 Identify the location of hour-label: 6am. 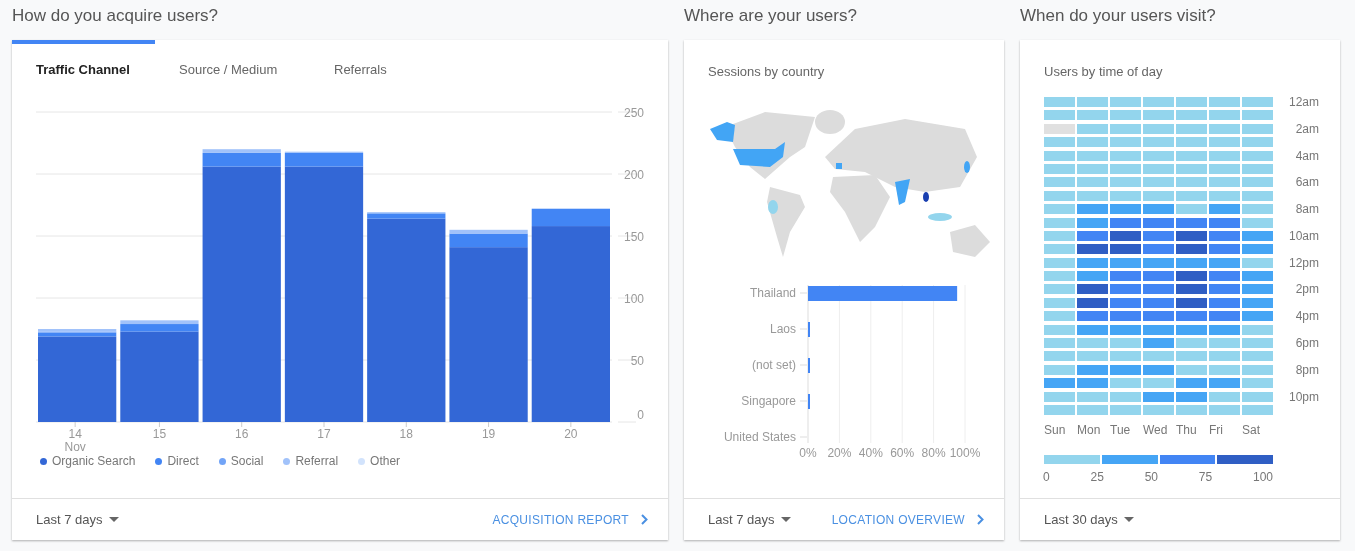
(1306, 184).